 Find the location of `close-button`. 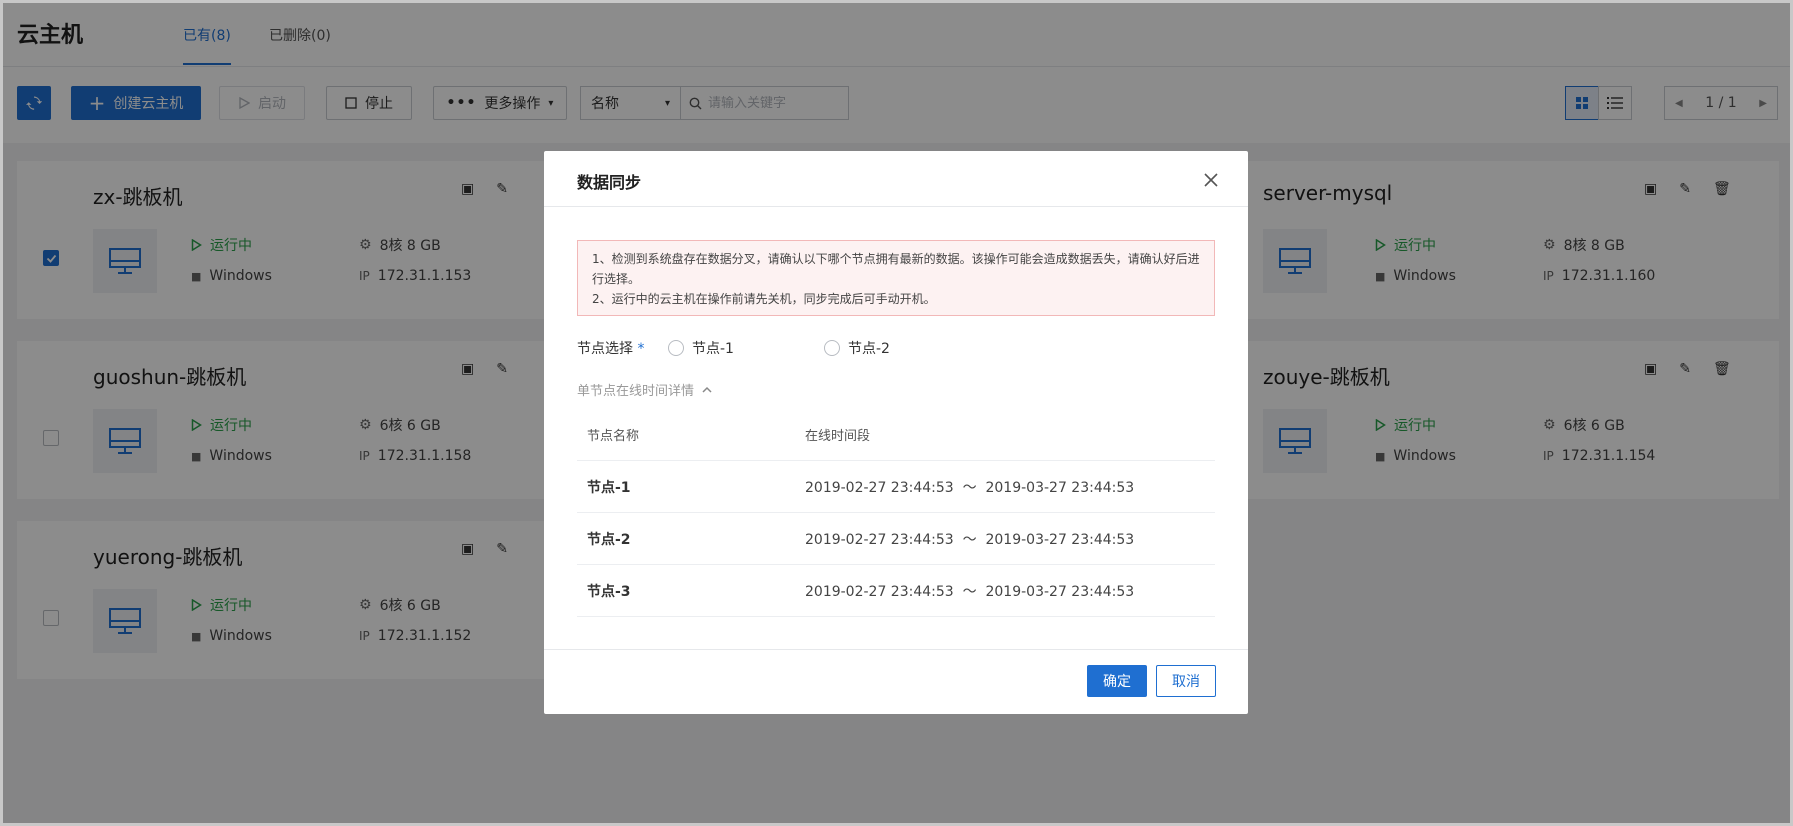

close-button is located at coordinates (1211, 180).